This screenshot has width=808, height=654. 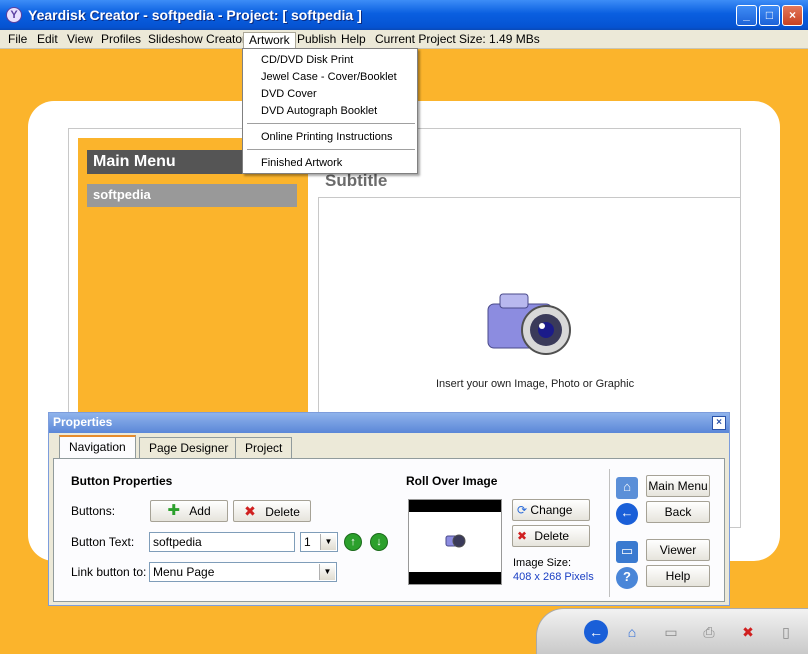 What do you see at coordinates (97, 446) in the screenshot?
I see `tab-navigation: Navigation` at bounding box center [97, 446].